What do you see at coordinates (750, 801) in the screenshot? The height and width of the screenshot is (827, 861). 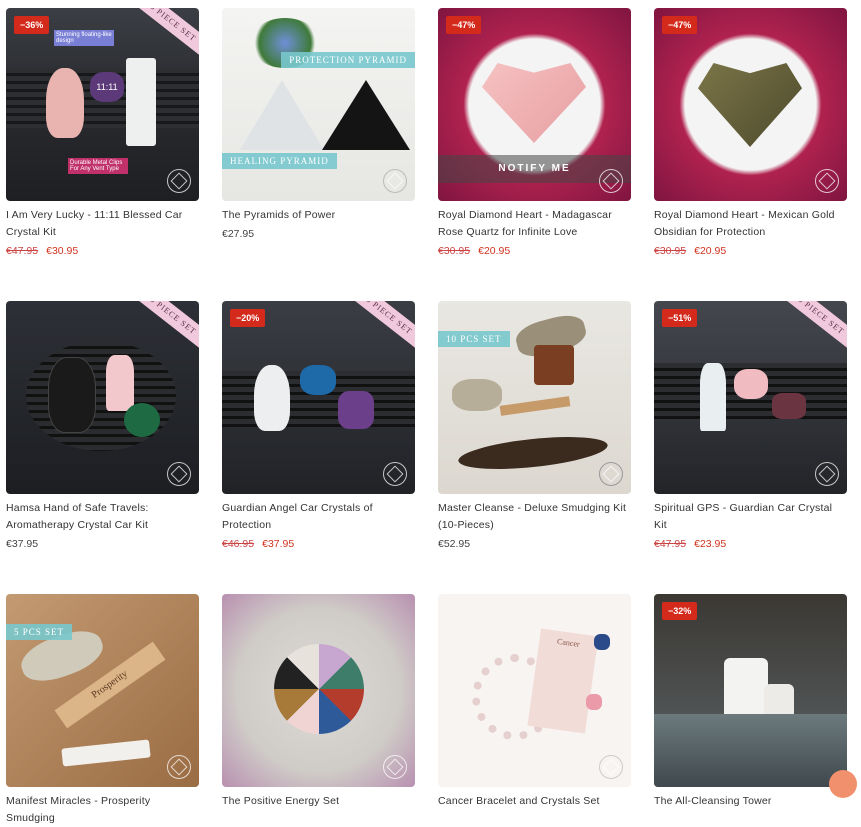 I see `product-title: The All-Cleansing Tower` at bounding box center [750, 801].